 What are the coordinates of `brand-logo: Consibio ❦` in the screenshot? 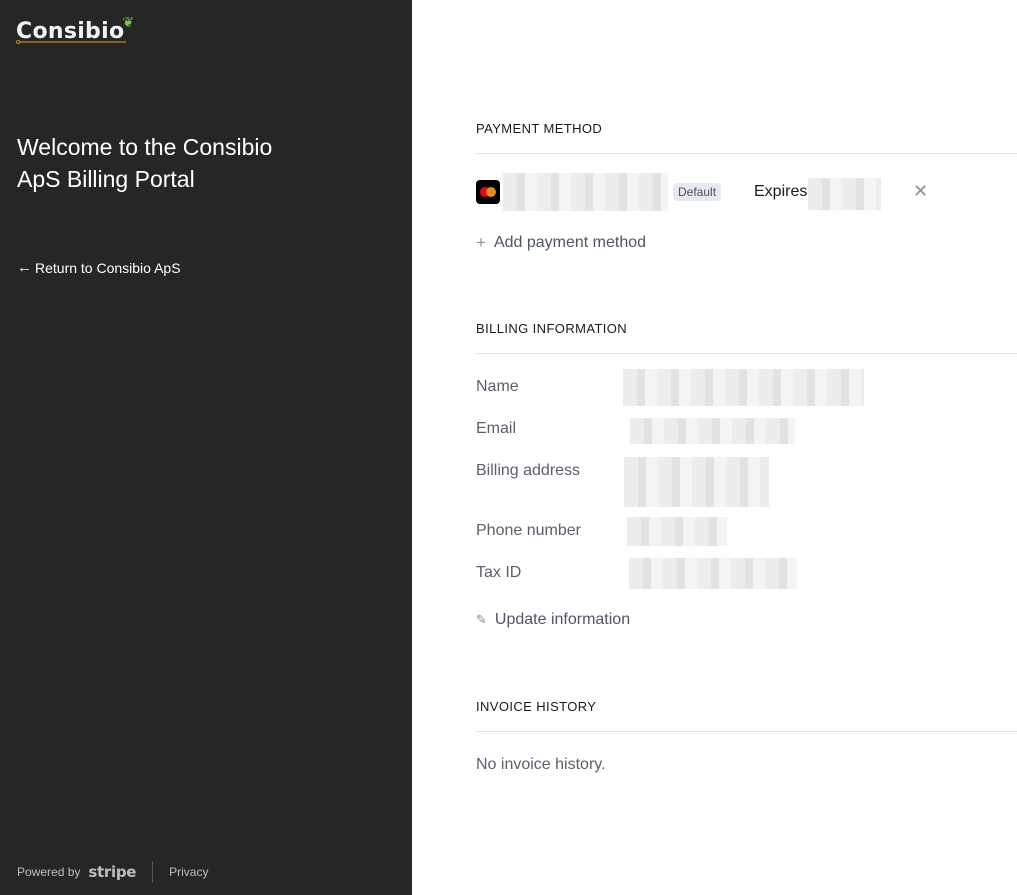 It's located at (75, 29).